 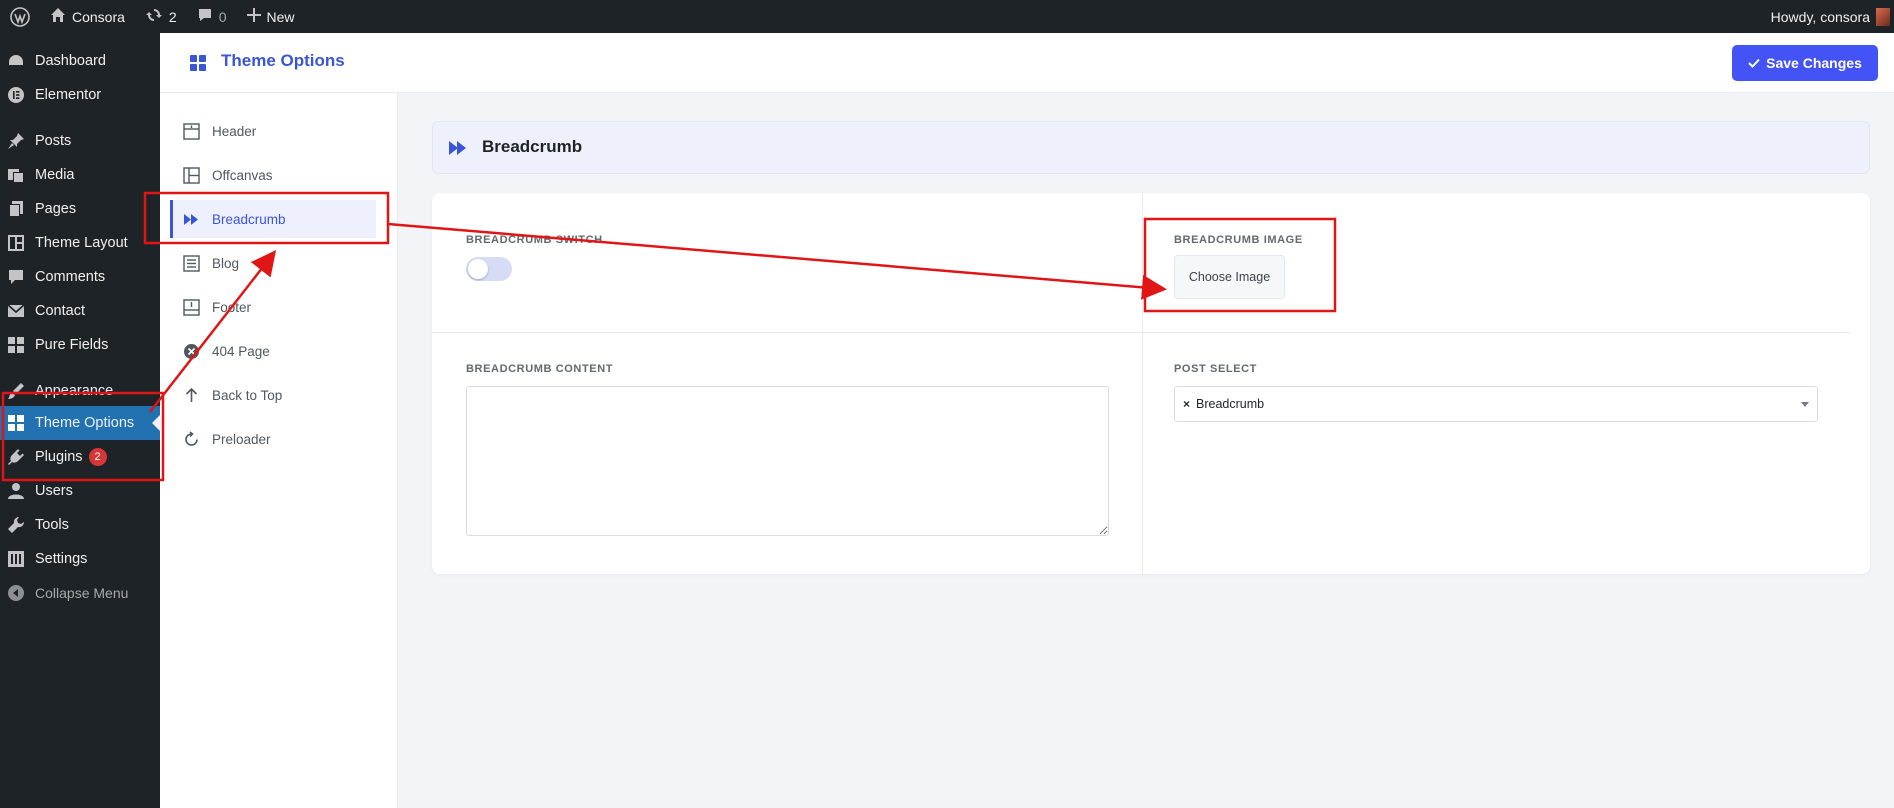 I want to click on elementor-icon, so click(x=16, y=95).